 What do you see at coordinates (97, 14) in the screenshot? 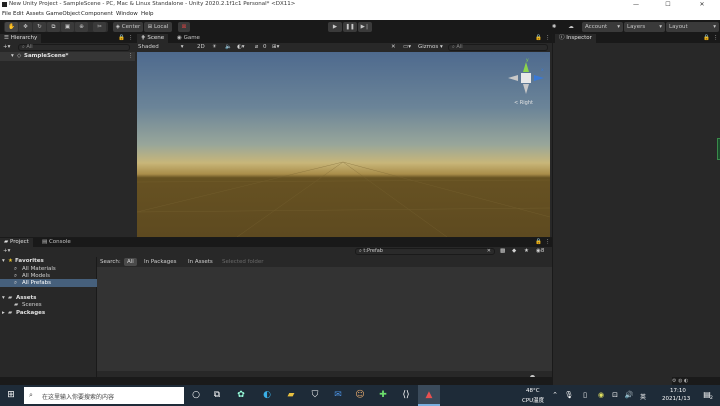
I see `menu-component: Component` at bounding box center [97, 14].